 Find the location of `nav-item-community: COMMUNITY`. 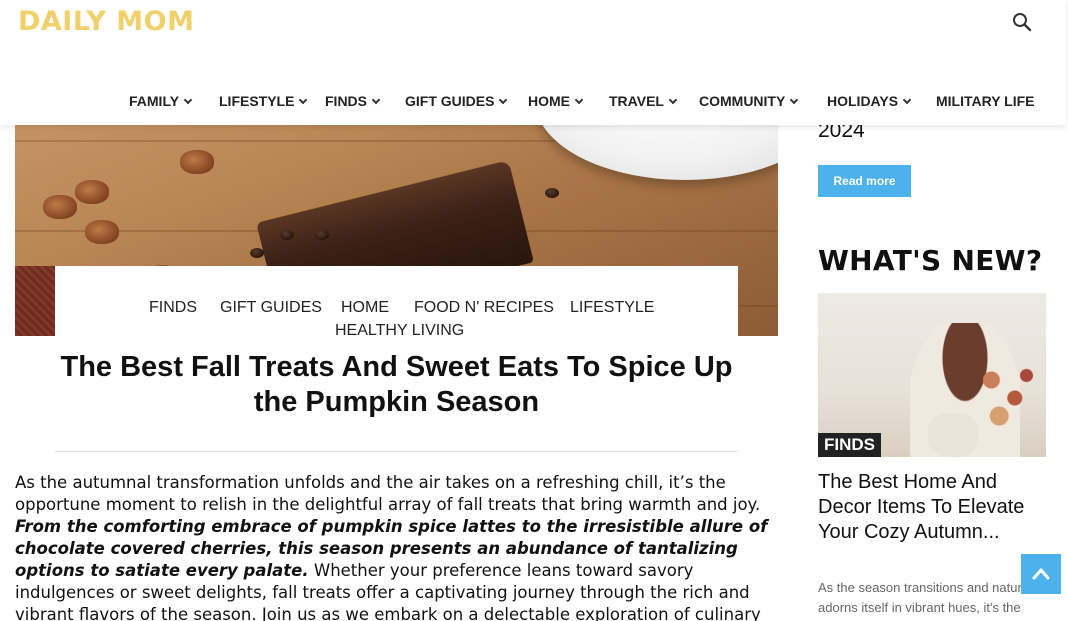

nav-item-community: COMMUNITY is located at coordinates (749, 101).